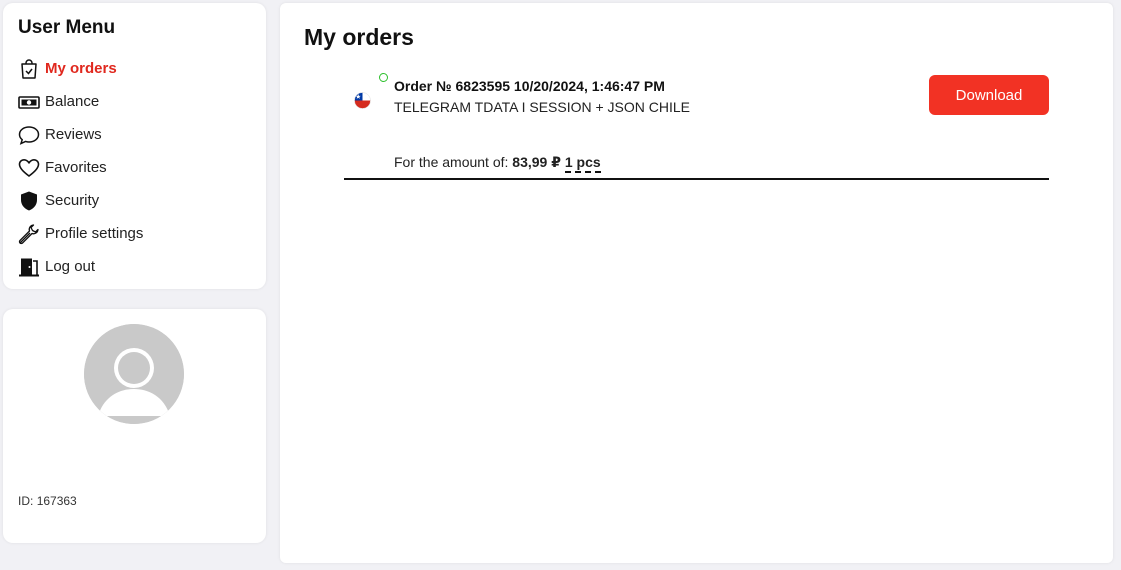 The height and width of the screenshot is (570, 1121). Describe the element at coordinates (94, 233) in the screenshot. I see `menu-item-label: Profile settings` at that location.